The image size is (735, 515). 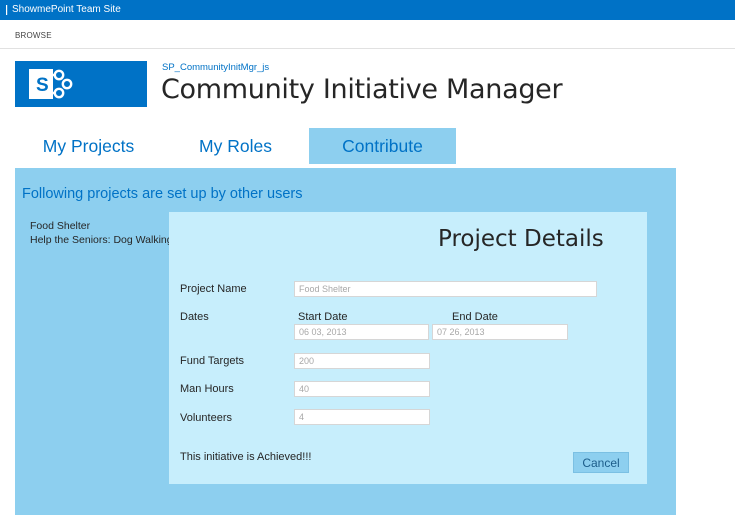 What do you see at coordinates (88, 146) in the screenshot?
I see `tab-my-projects: My Projects` at bounding box center [88, 146].